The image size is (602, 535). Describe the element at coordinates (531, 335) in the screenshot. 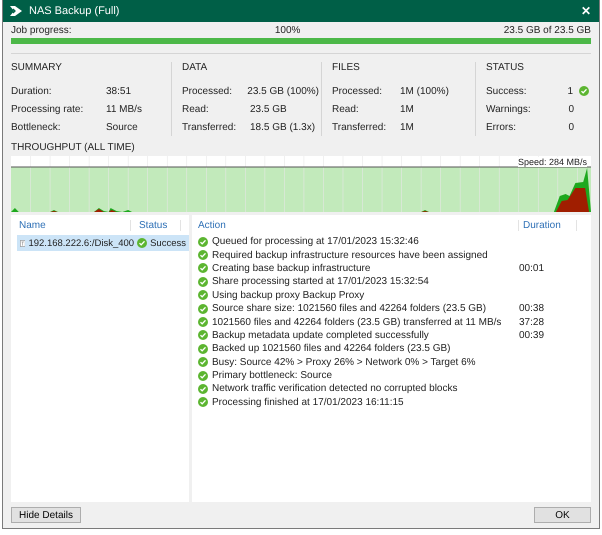

I see `action-duration: 00:39` at that location.